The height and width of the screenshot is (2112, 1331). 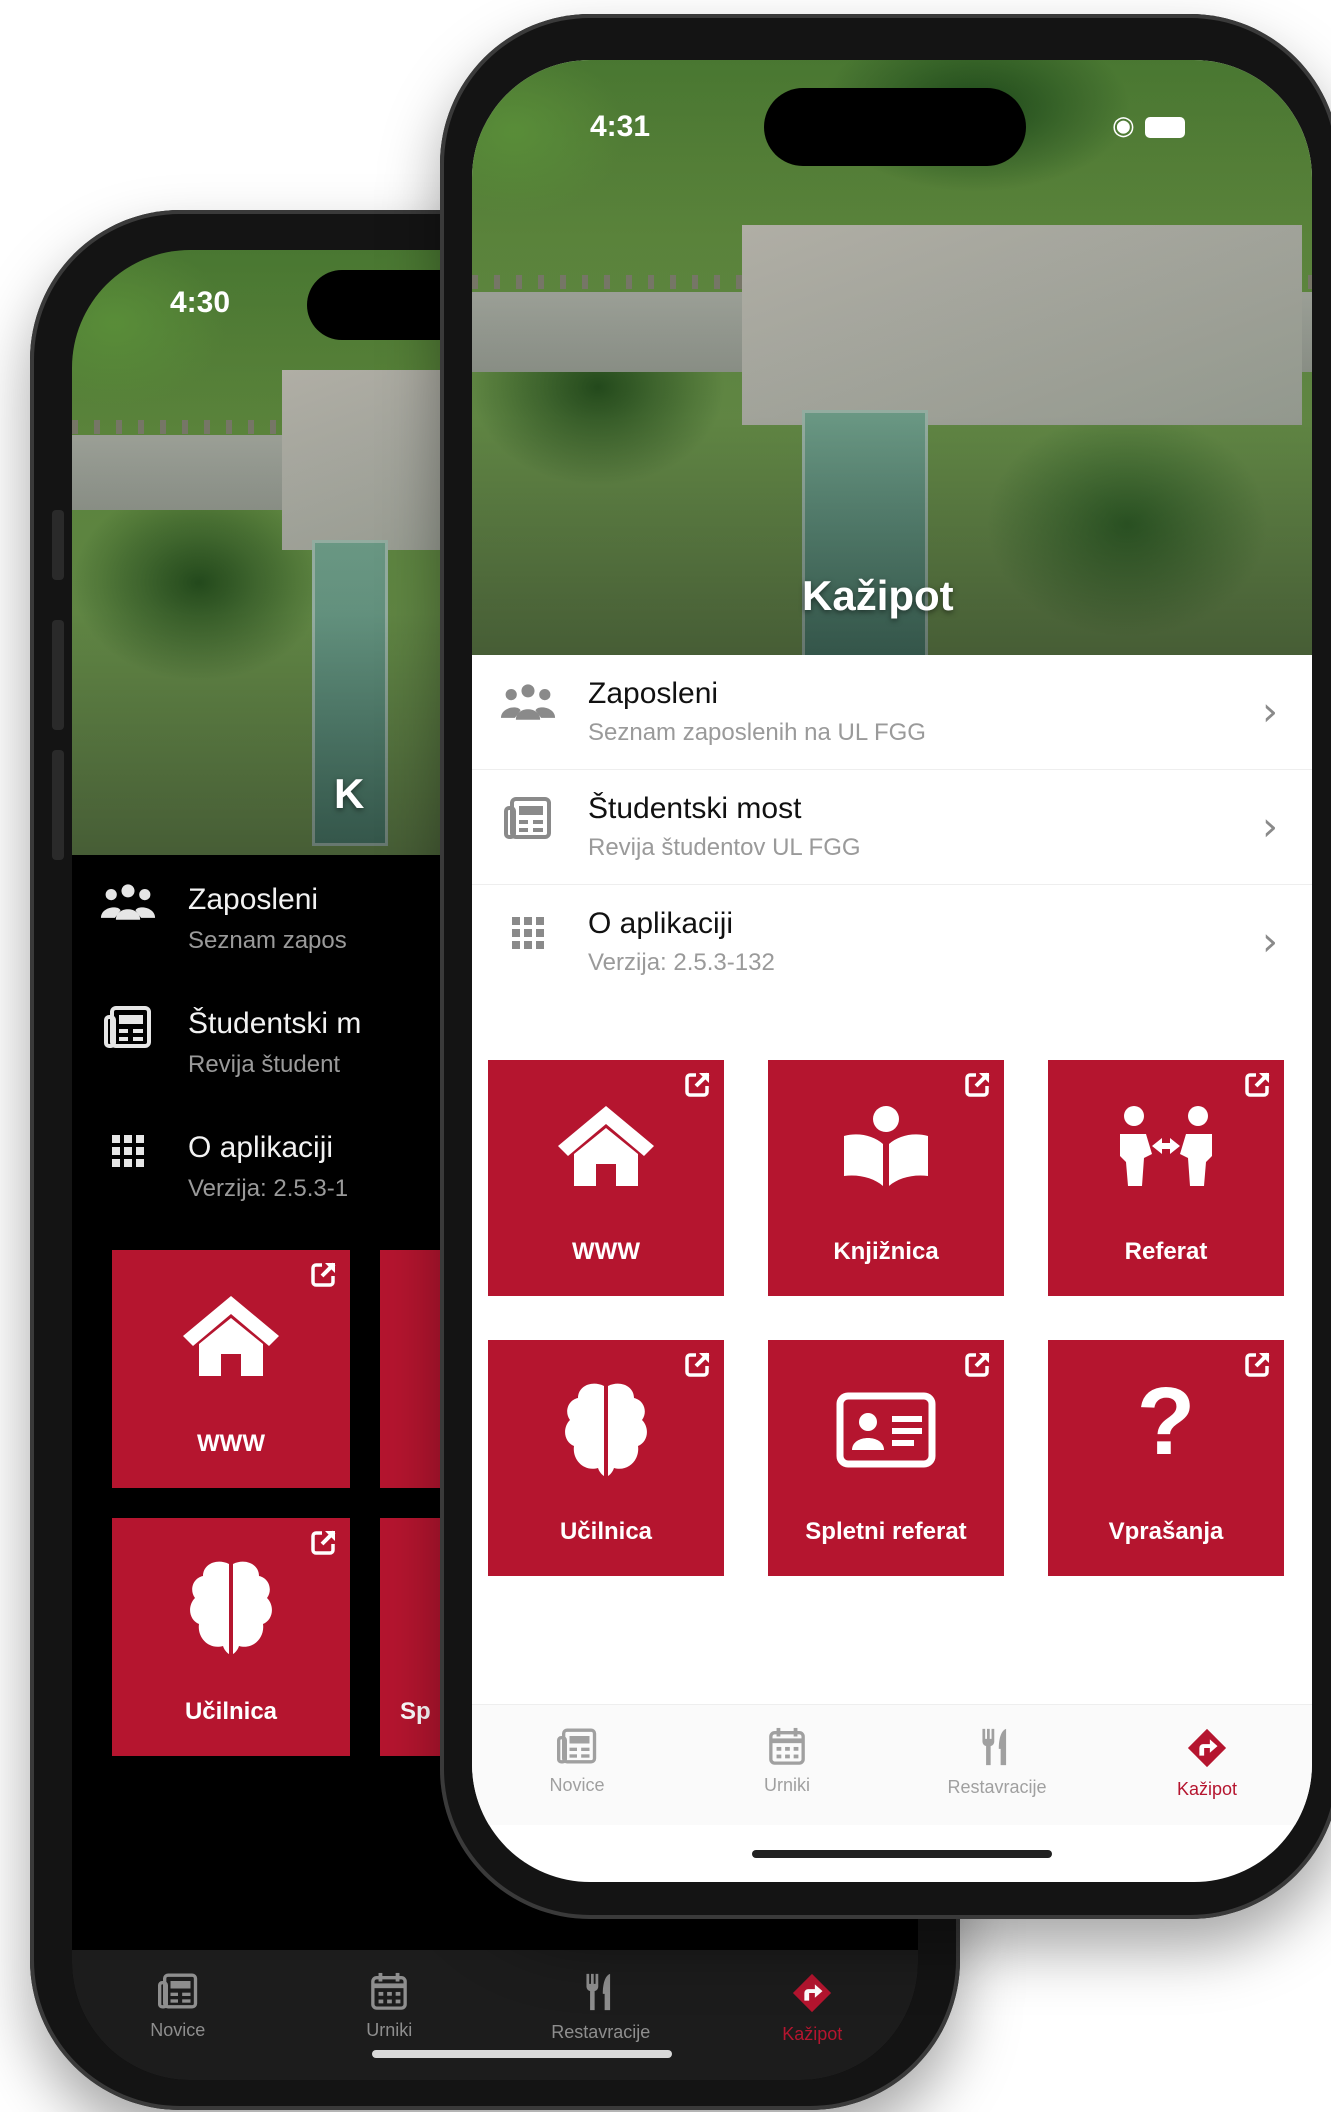 I want to click on status-time: 4:30, so click(x=200, y=302).